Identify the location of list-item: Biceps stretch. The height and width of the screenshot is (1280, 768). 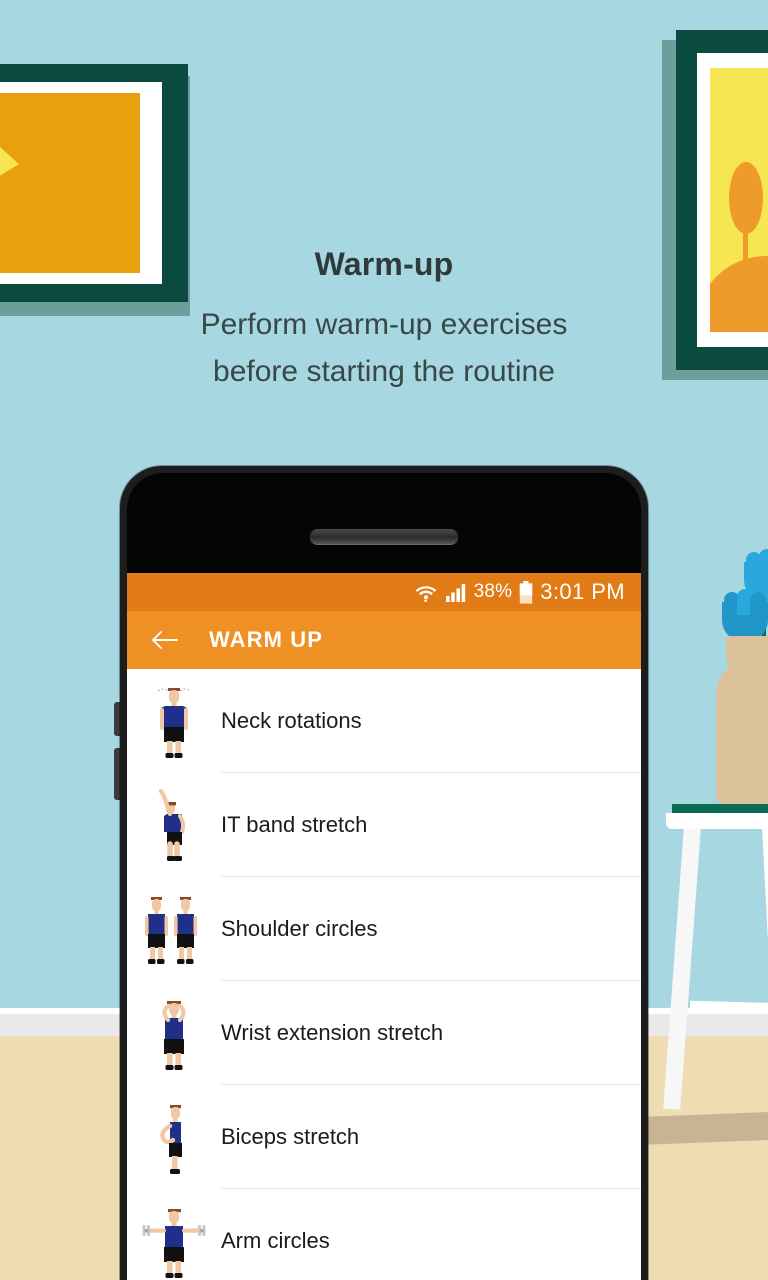
(384, 1137).